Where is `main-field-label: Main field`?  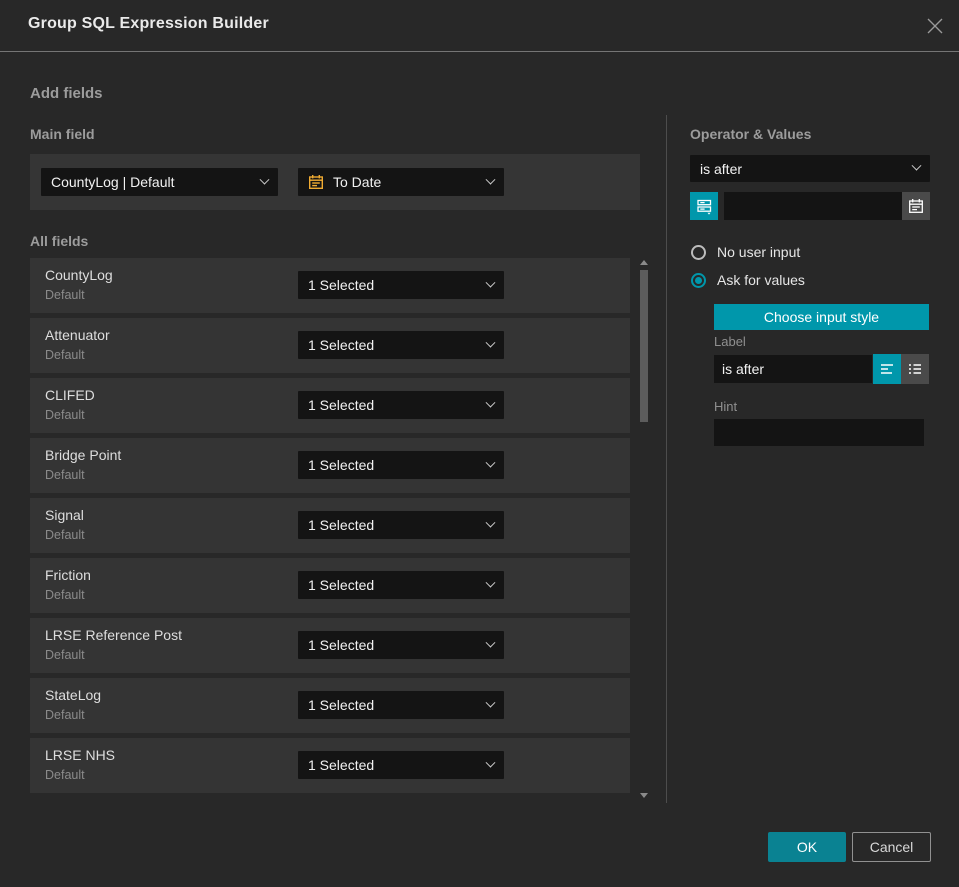
main-field-label: Main field is located at coordinates (62, 134).